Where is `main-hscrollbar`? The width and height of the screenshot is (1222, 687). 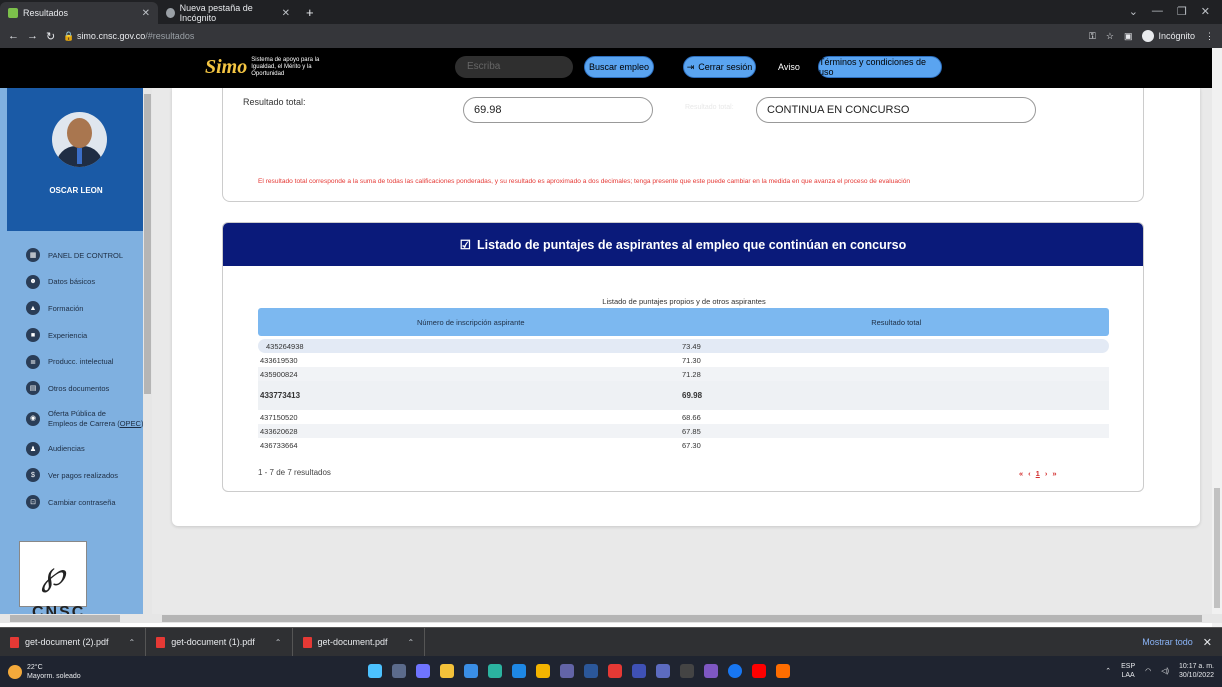 main-hscrollbar is located at coordinates (687, 618).